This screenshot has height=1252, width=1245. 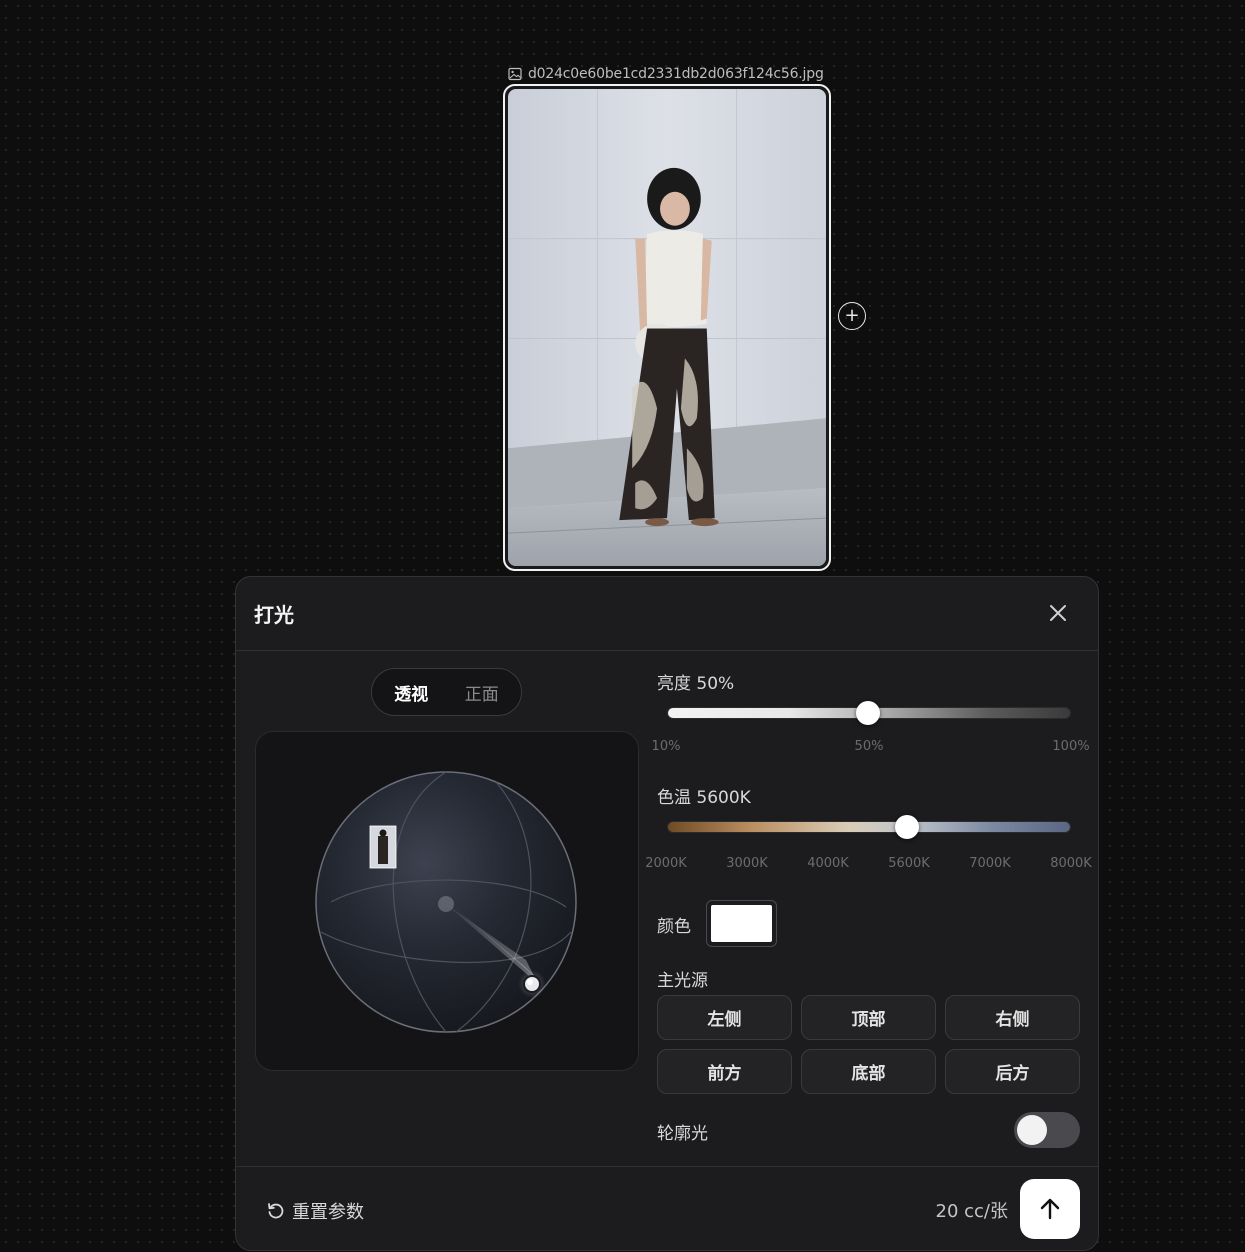 I want to click on color-swatch-button, so click(x=741, y=923).